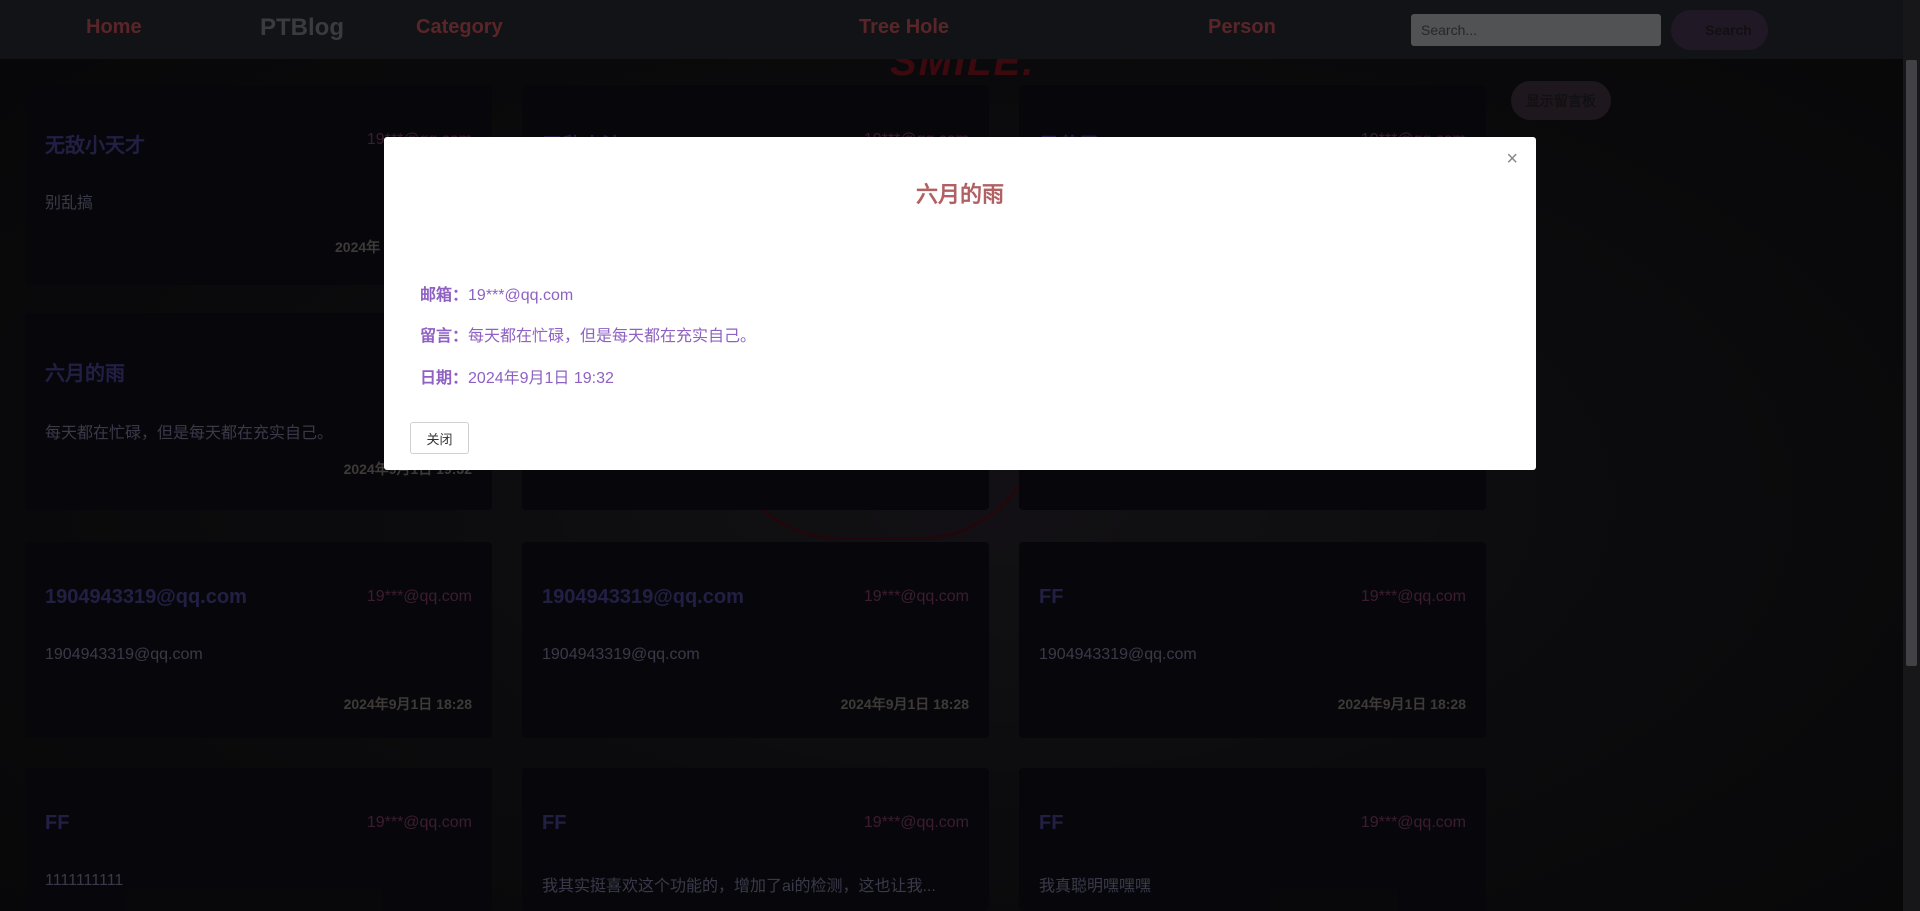 Image resolution: width=1920 pixels, height=911 pixels. I want to click on date-value: 2024年9月1日 19:32, so click(541, 378).